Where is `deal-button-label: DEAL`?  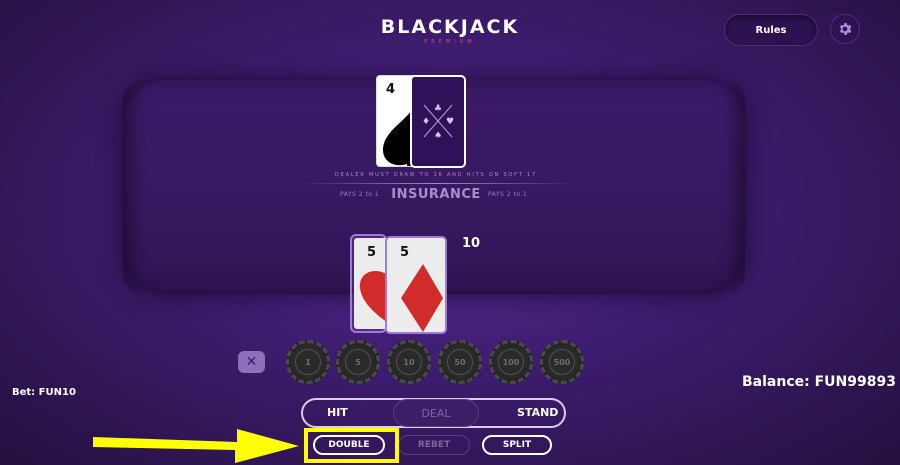
deal-button-label: DEAL is located at coordinates (436, 413).